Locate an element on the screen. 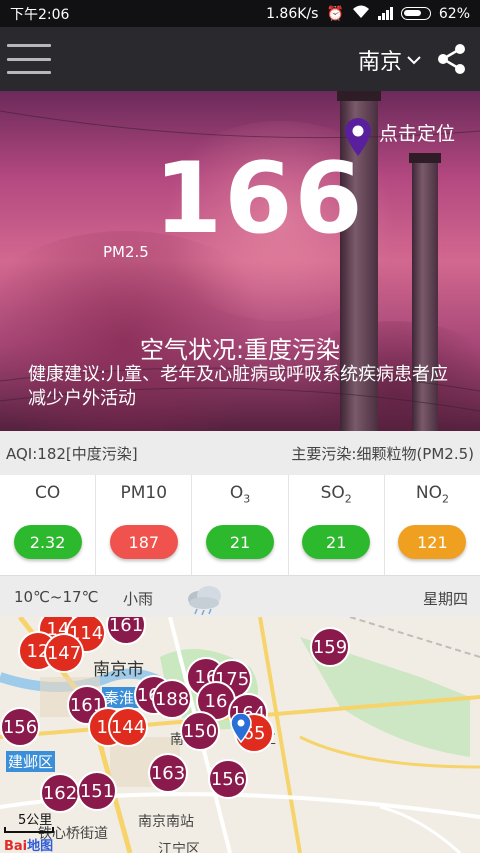  menu-icon is located at coordinates (29, 59).